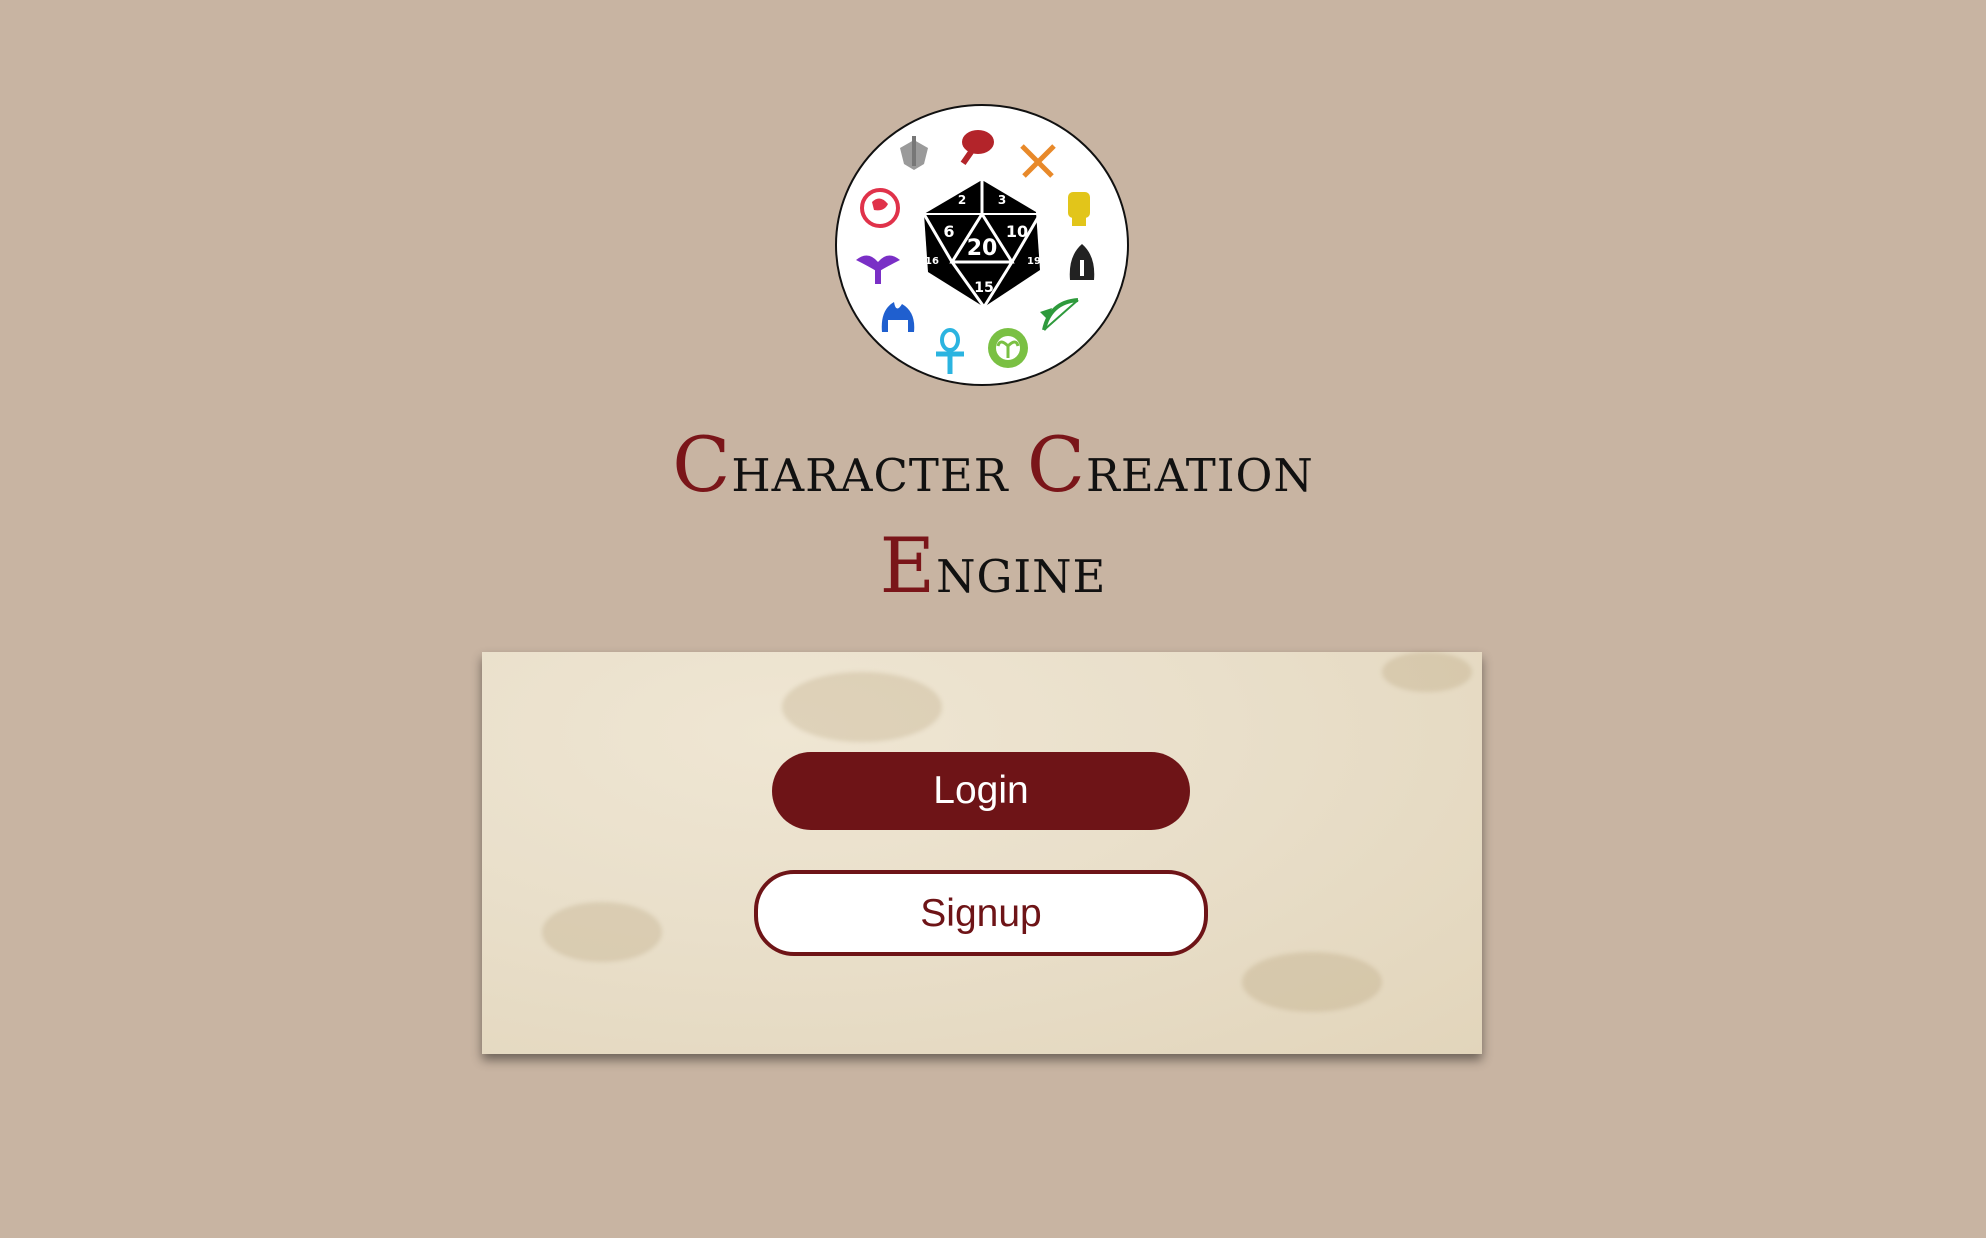 The width and height of the screenshot is (1986, 1238). What do you see at coordinates (870, 470) in the screenshot?
I see `title-word-character: haracter` at bounding box center [870, 470].